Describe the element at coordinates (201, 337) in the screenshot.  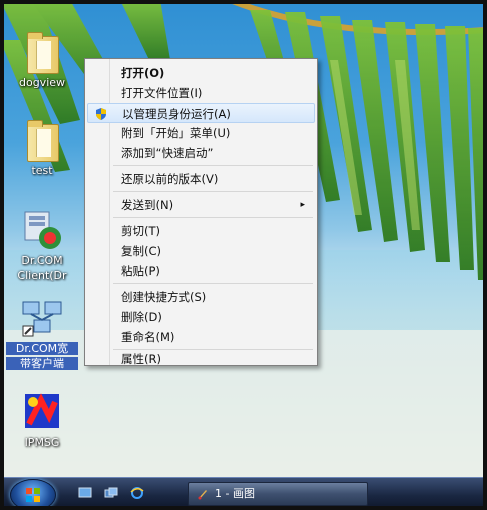
I see `menu-item-rename: 重命名(M)` at that location.